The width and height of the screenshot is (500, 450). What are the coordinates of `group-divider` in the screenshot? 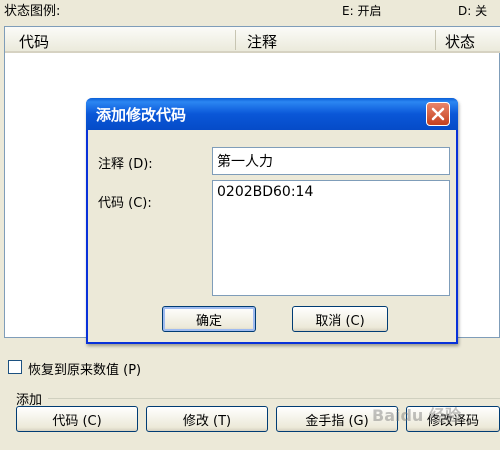 It's located at (274, 398).